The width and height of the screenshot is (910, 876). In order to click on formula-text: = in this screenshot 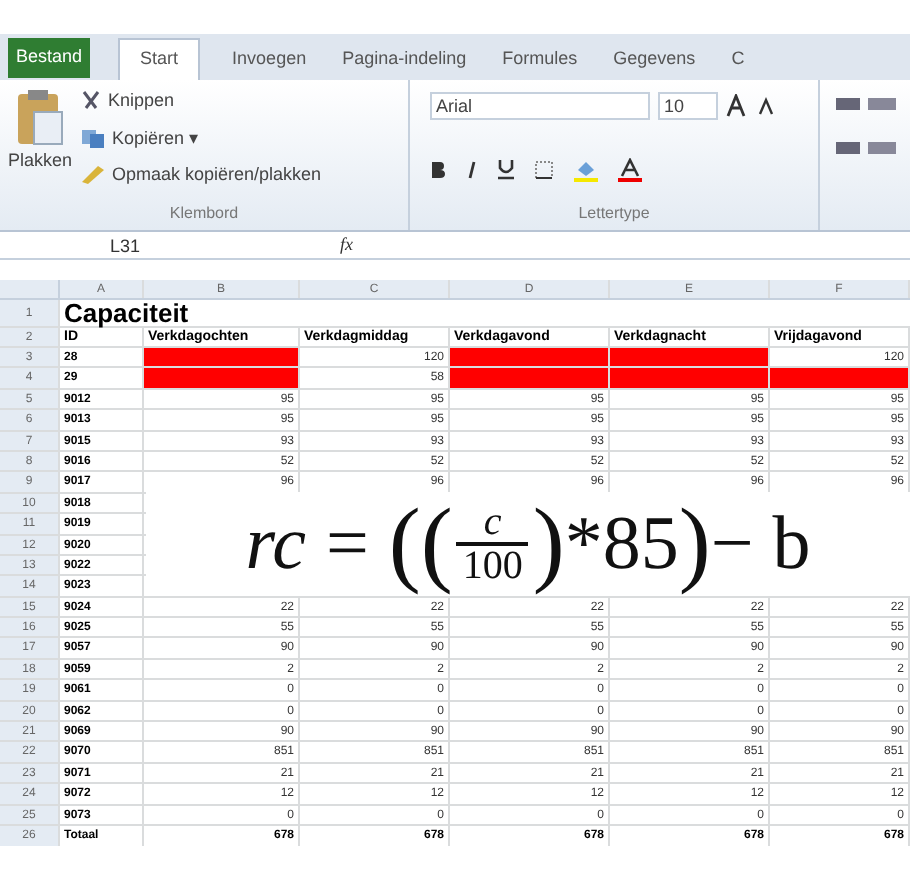, I will do `click(347, 544)`.